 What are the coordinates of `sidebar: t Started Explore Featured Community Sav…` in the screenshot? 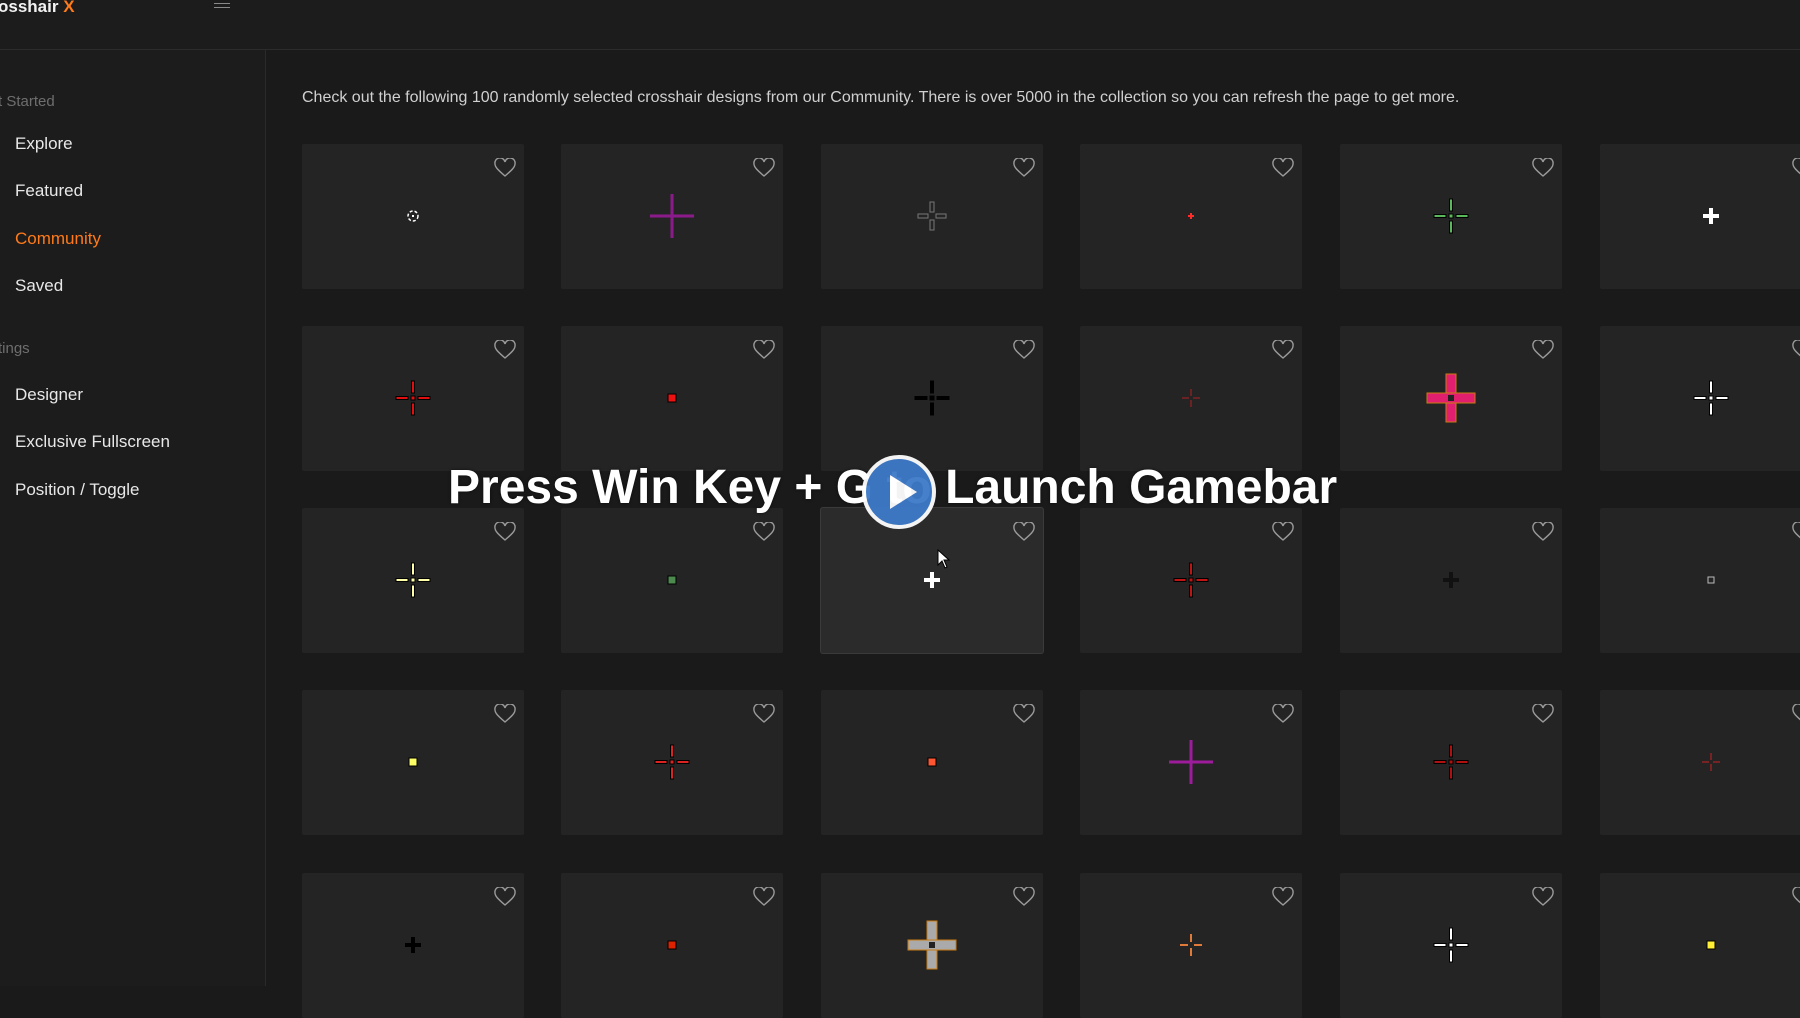 It's located at (133, 518).